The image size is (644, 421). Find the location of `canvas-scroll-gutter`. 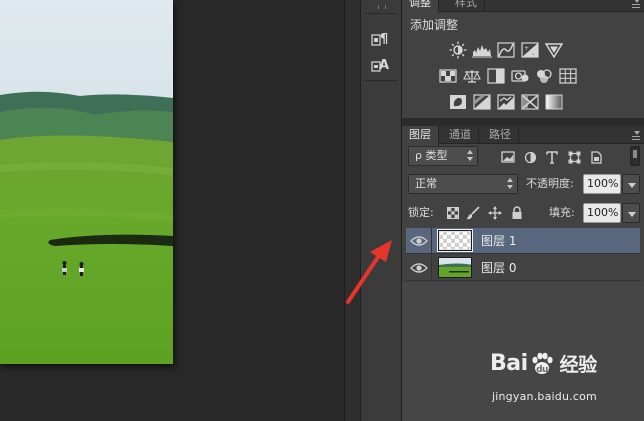

canvas-scroll-gutter is located at coordinates (352, 210).